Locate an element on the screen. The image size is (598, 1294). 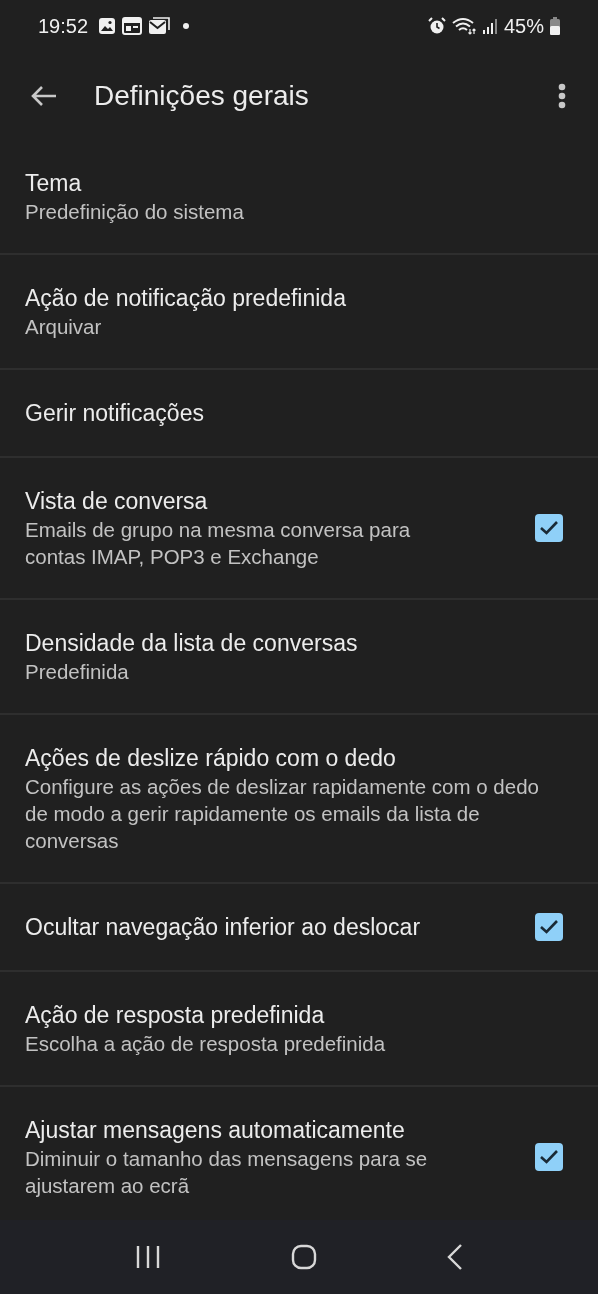
setting-row: Ocultar navegação inferior ao deslocar is located at coordinates (299, 928).